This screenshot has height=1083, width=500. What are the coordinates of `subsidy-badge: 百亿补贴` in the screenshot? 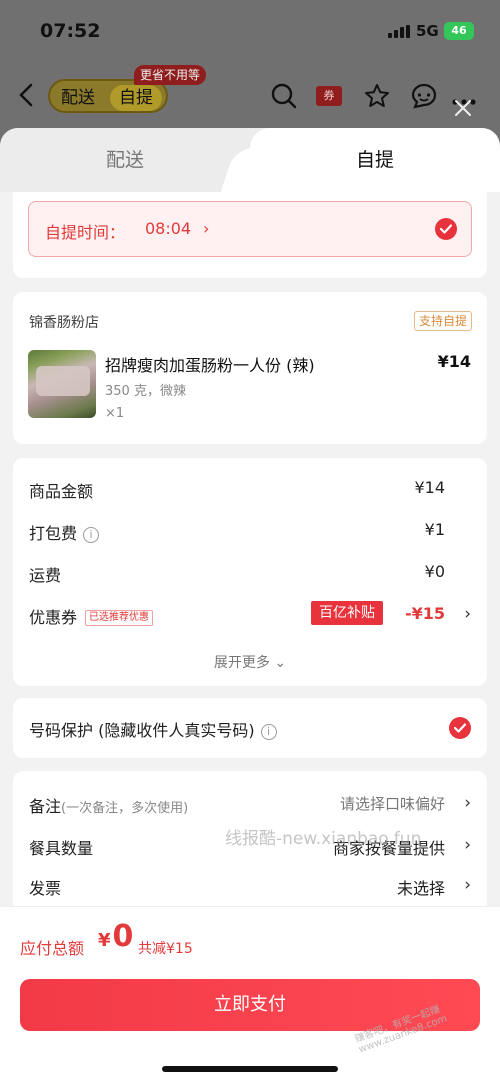 It's located at (347, 613).